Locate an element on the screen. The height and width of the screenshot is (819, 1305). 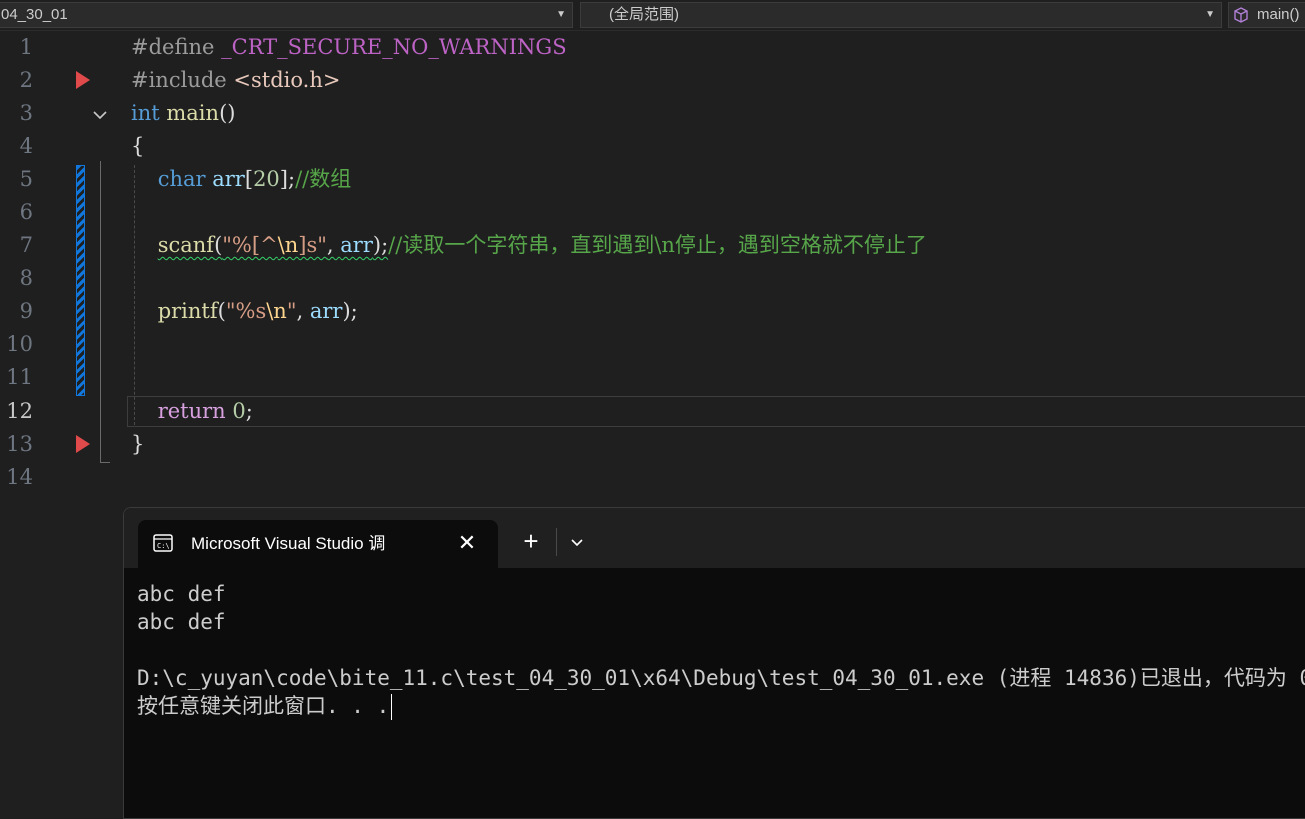
new-tab-button: + is located at coordinates (531, 541).